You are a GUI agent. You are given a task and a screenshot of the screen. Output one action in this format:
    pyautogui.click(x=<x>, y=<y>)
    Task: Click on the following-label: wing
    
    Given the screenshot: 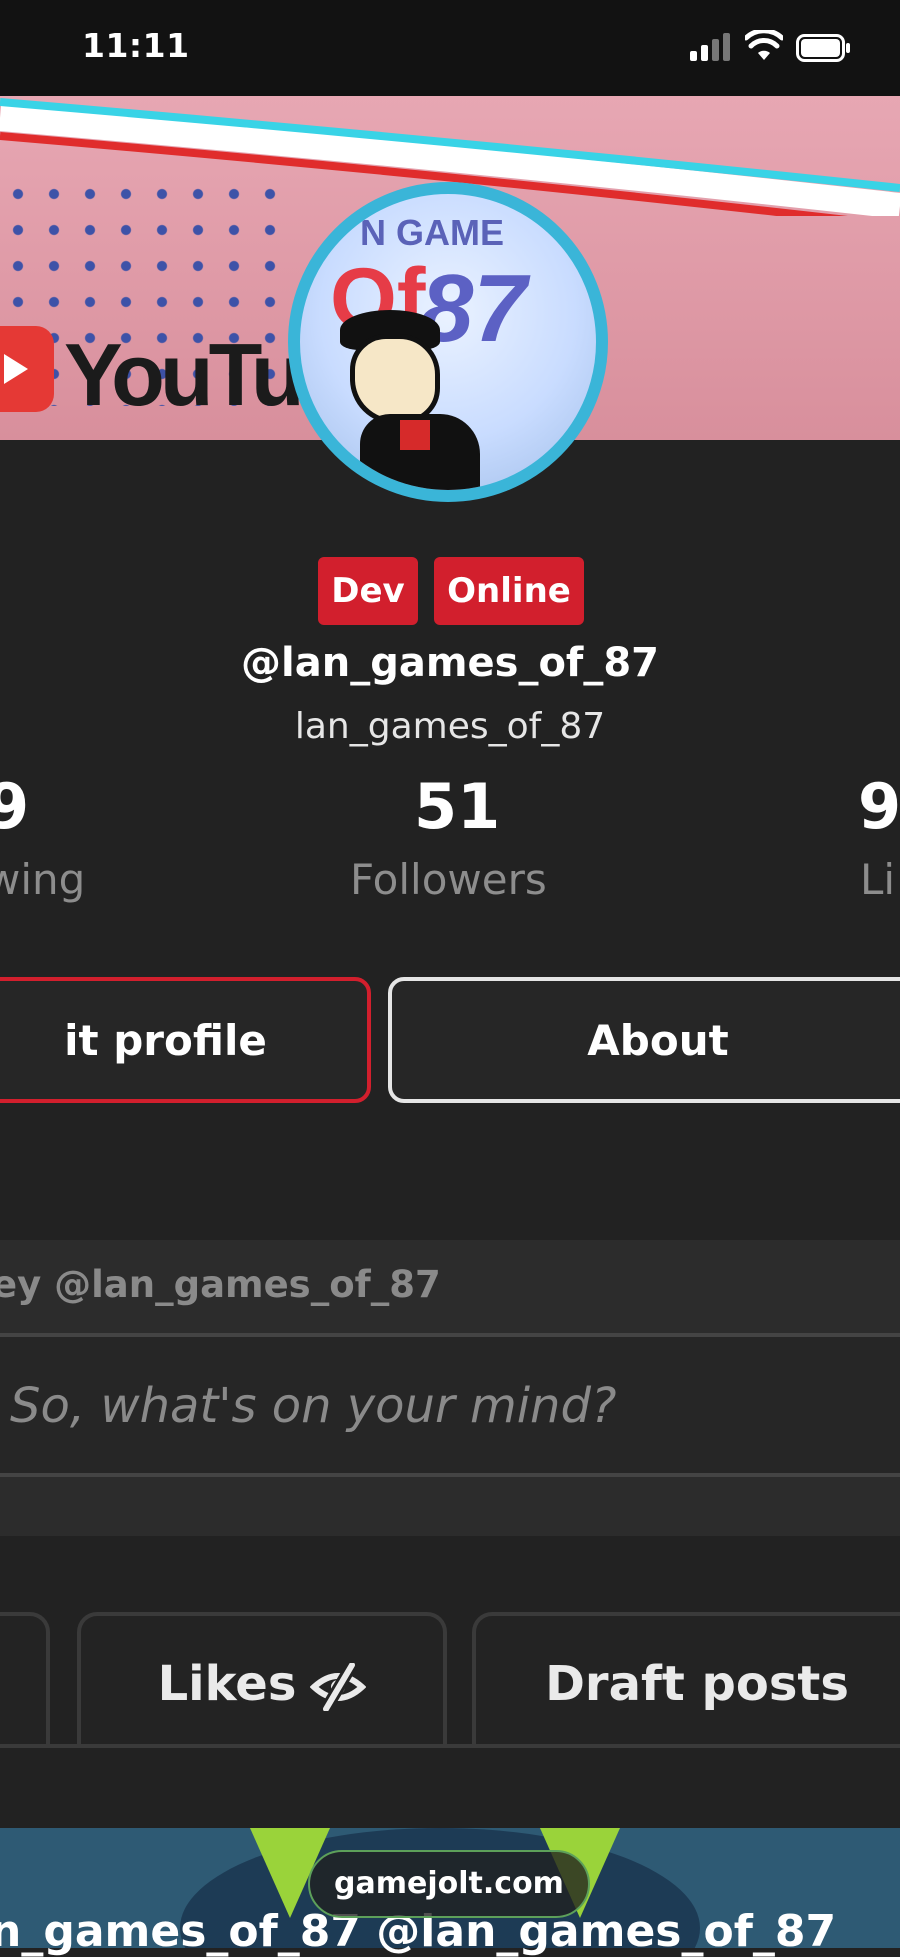 What is the action you would take?
    pyautogui.click(x=42, y=879)
    